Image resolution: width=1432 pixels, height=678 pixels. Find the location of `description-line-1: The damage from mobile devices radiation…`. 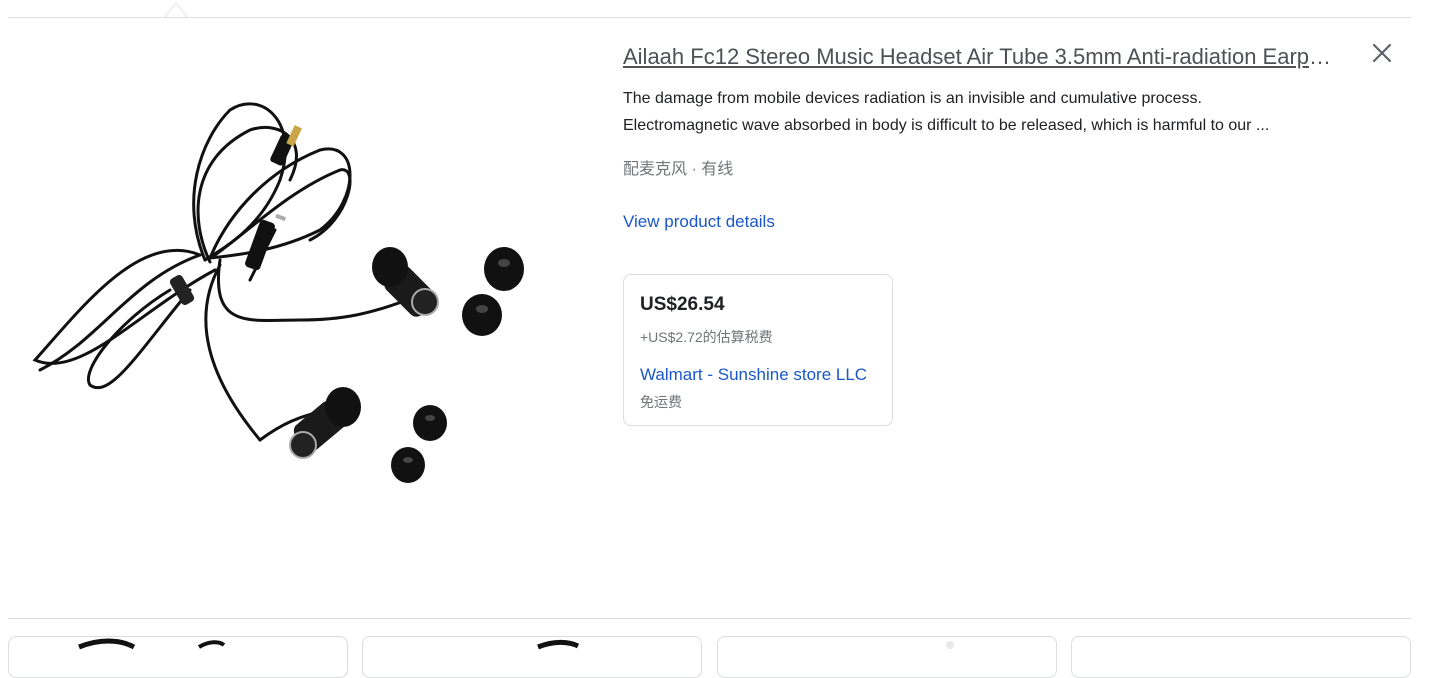

description-line-1: The damage from mobile devices radiation… is located at coordinates (912, 98).